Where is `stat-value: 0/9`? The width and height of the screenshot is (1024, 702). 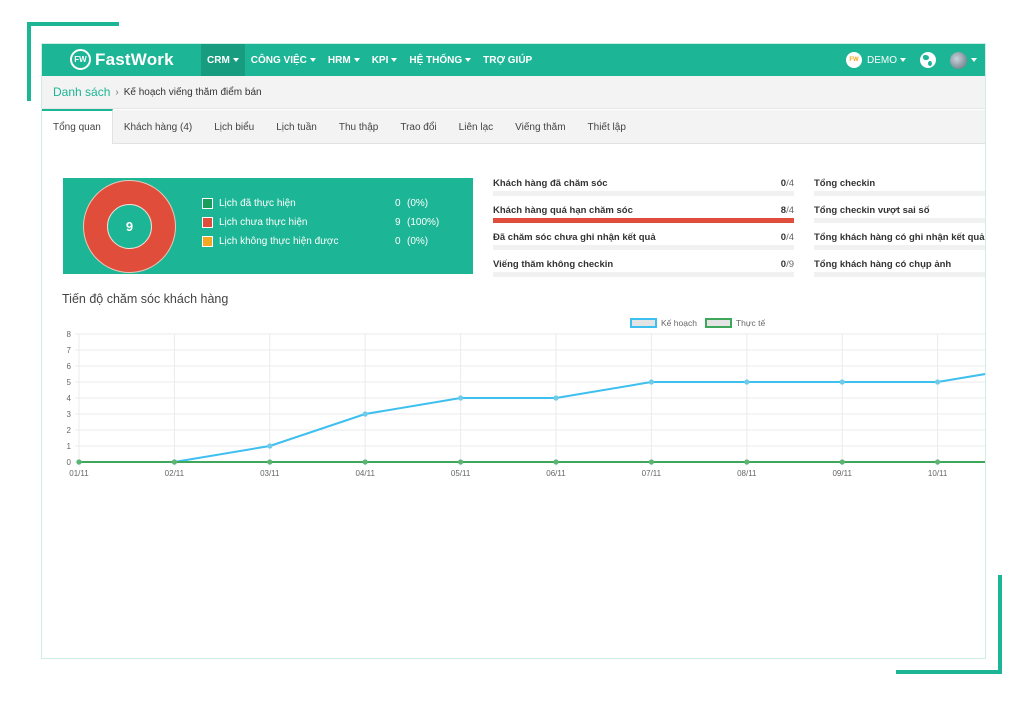 stat-value: 0/9 is located at coordinates (787, 264).